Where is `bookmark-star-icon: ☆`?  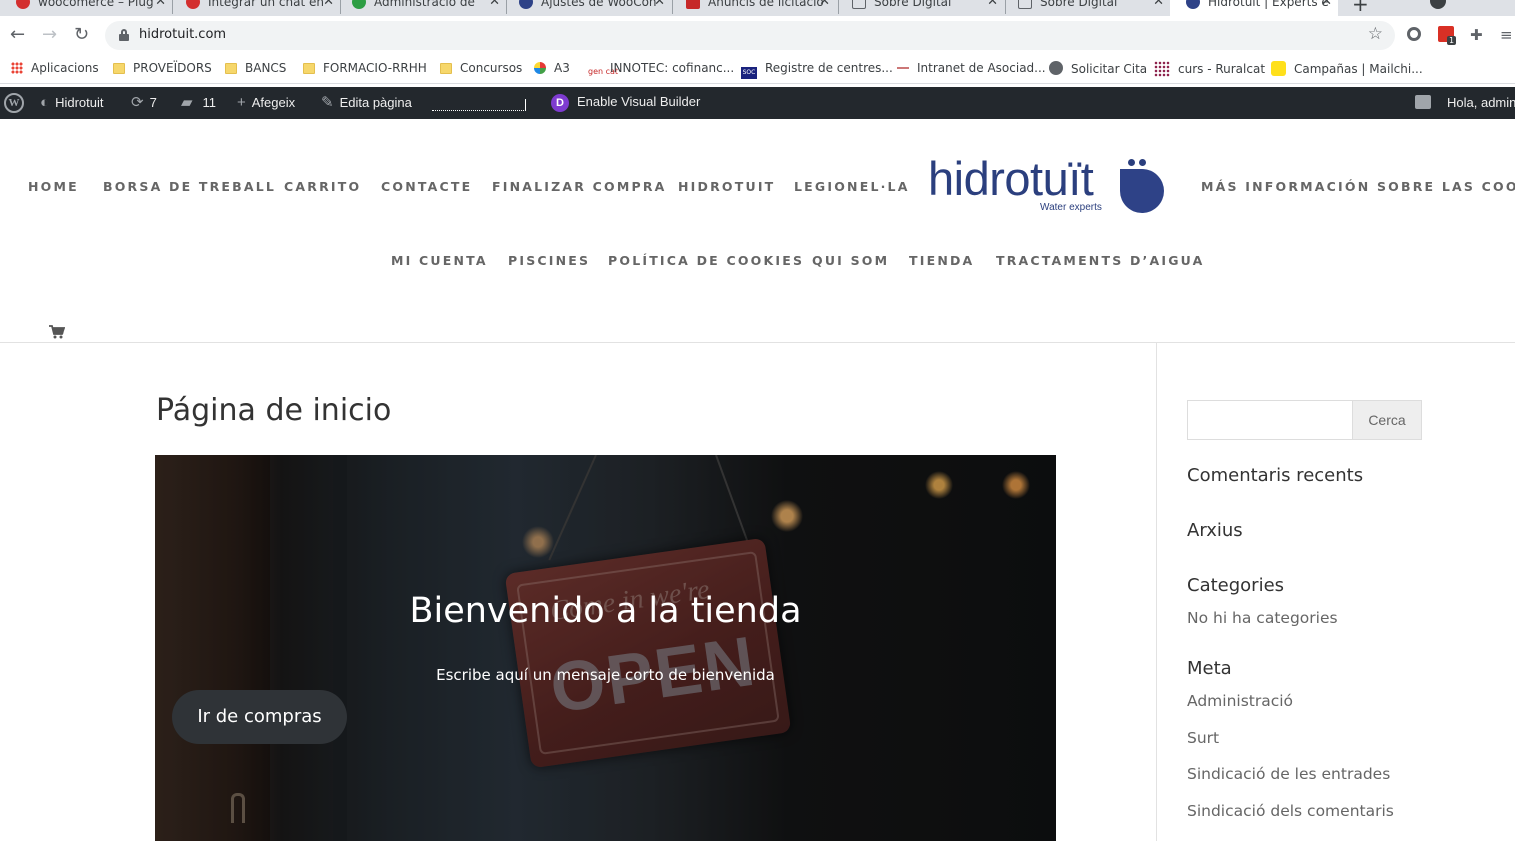 bookmark-star-icon: ☆ is located at coordinates (1375, 34).